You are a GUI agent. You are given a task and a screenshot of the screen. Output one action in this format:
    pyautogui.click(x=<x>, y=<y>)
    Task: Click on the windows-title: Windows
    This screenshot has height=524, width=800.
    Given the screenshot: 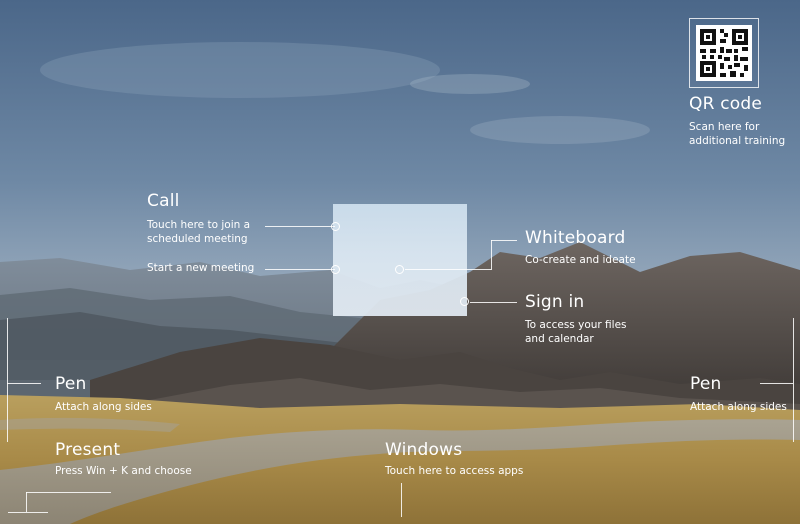 What is the action you would take?
    pyautogui.click(x=424, y=450)
    